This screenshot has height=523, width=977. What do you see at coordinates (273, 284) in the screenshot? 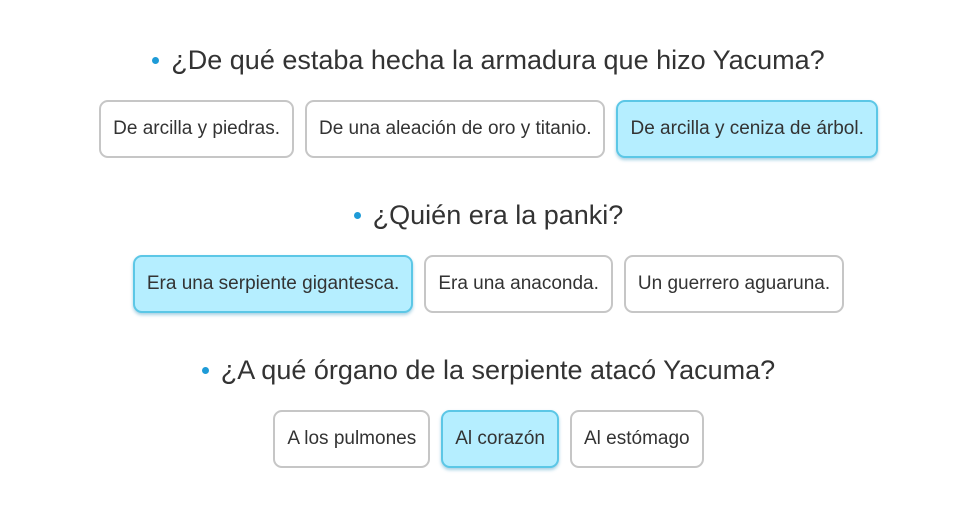
I see `option-button-selected: Era una serpiente gigantesca.` at bounding box center [273, 284].